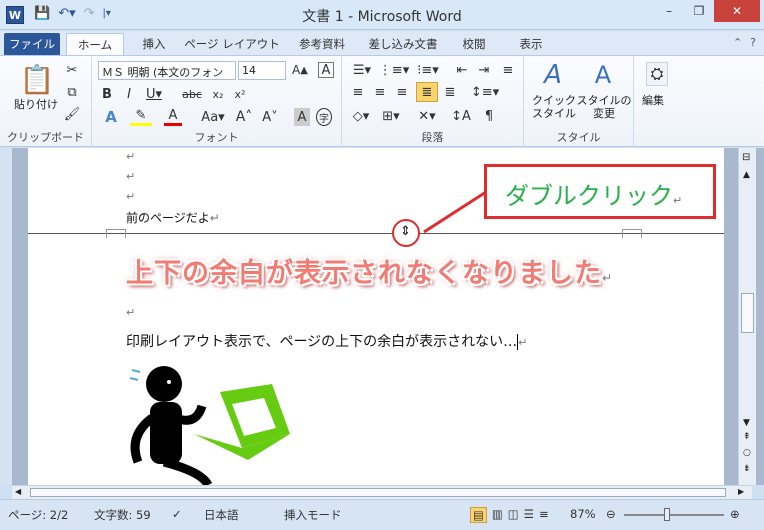  What do you see at coordinates (141, 117) in the screenshot?
I see `highlight-icon: ✎` at bounding box center [141, 117].